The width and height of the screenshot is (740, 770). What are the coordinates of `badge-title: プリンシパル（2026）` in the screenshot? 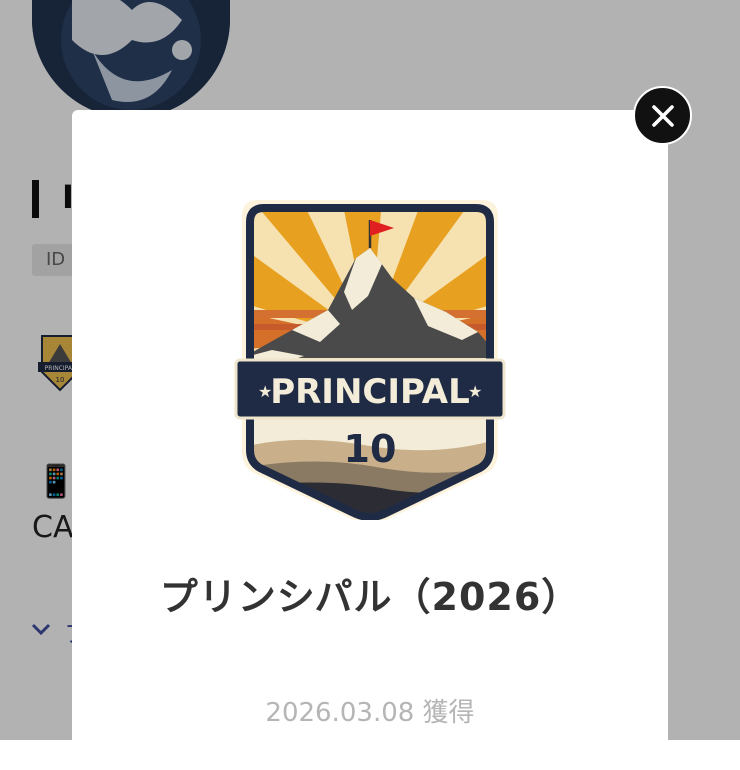 It's located at (370, 597).